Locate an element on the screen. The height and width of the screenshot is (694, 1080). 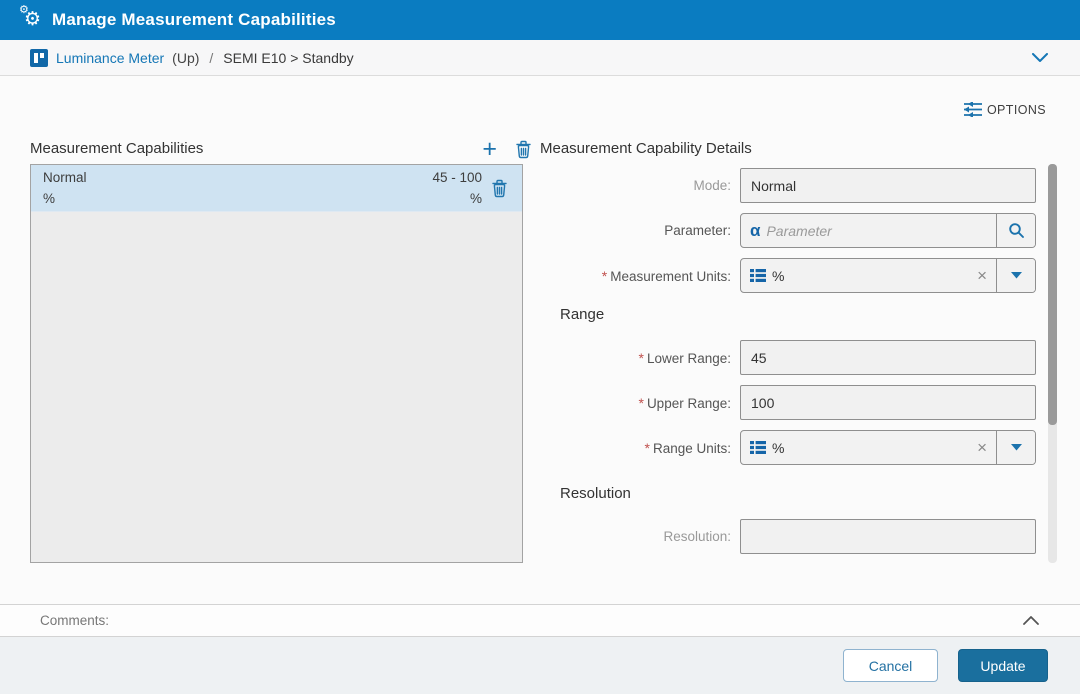
alpha-icon: α is located at coordinates (755, 230).